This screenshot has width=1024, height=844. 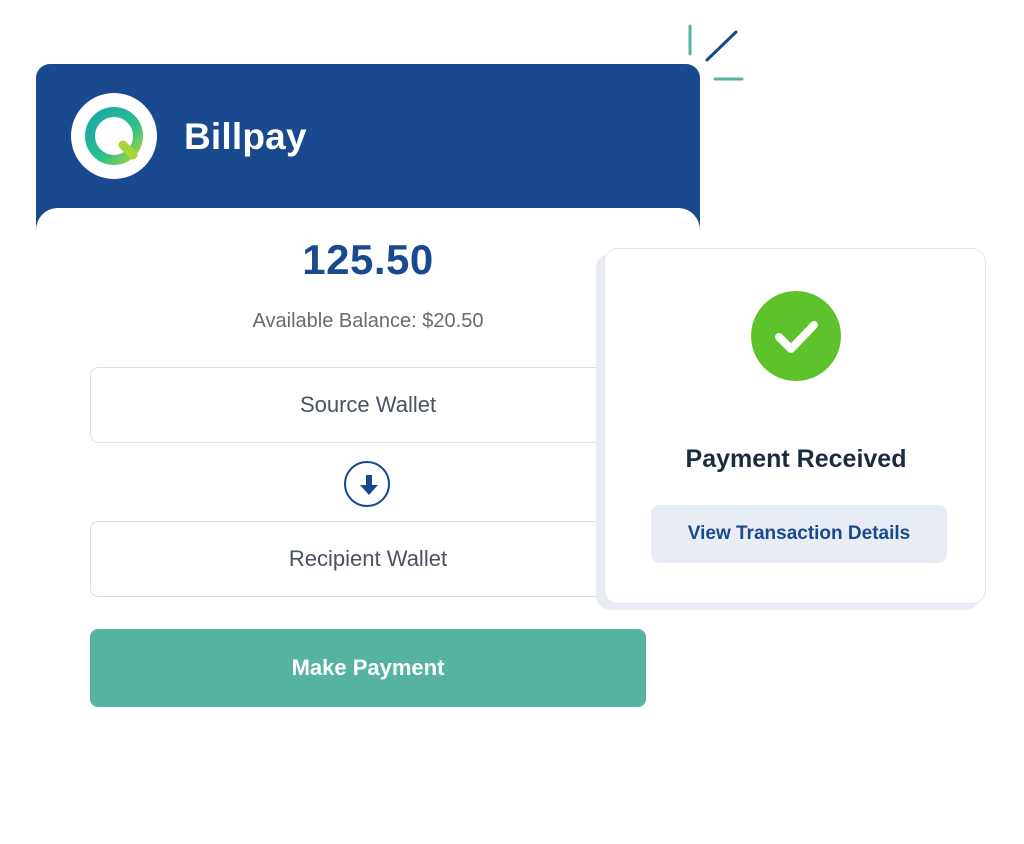 What do you see at coordinates (796, 336) in the screenshot?
I see `checkmark-icon` at bounding box center [796, 336].